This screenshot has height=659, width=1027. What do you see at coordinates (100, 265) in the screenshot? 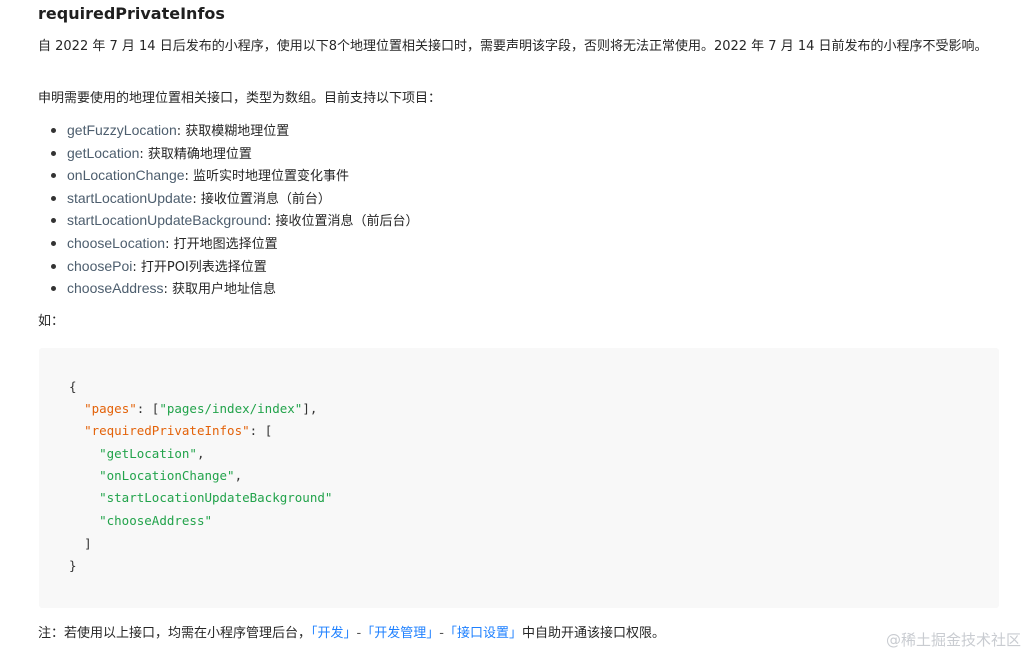
I see `api-name: choosePoi` at bounding box center [100, 265].